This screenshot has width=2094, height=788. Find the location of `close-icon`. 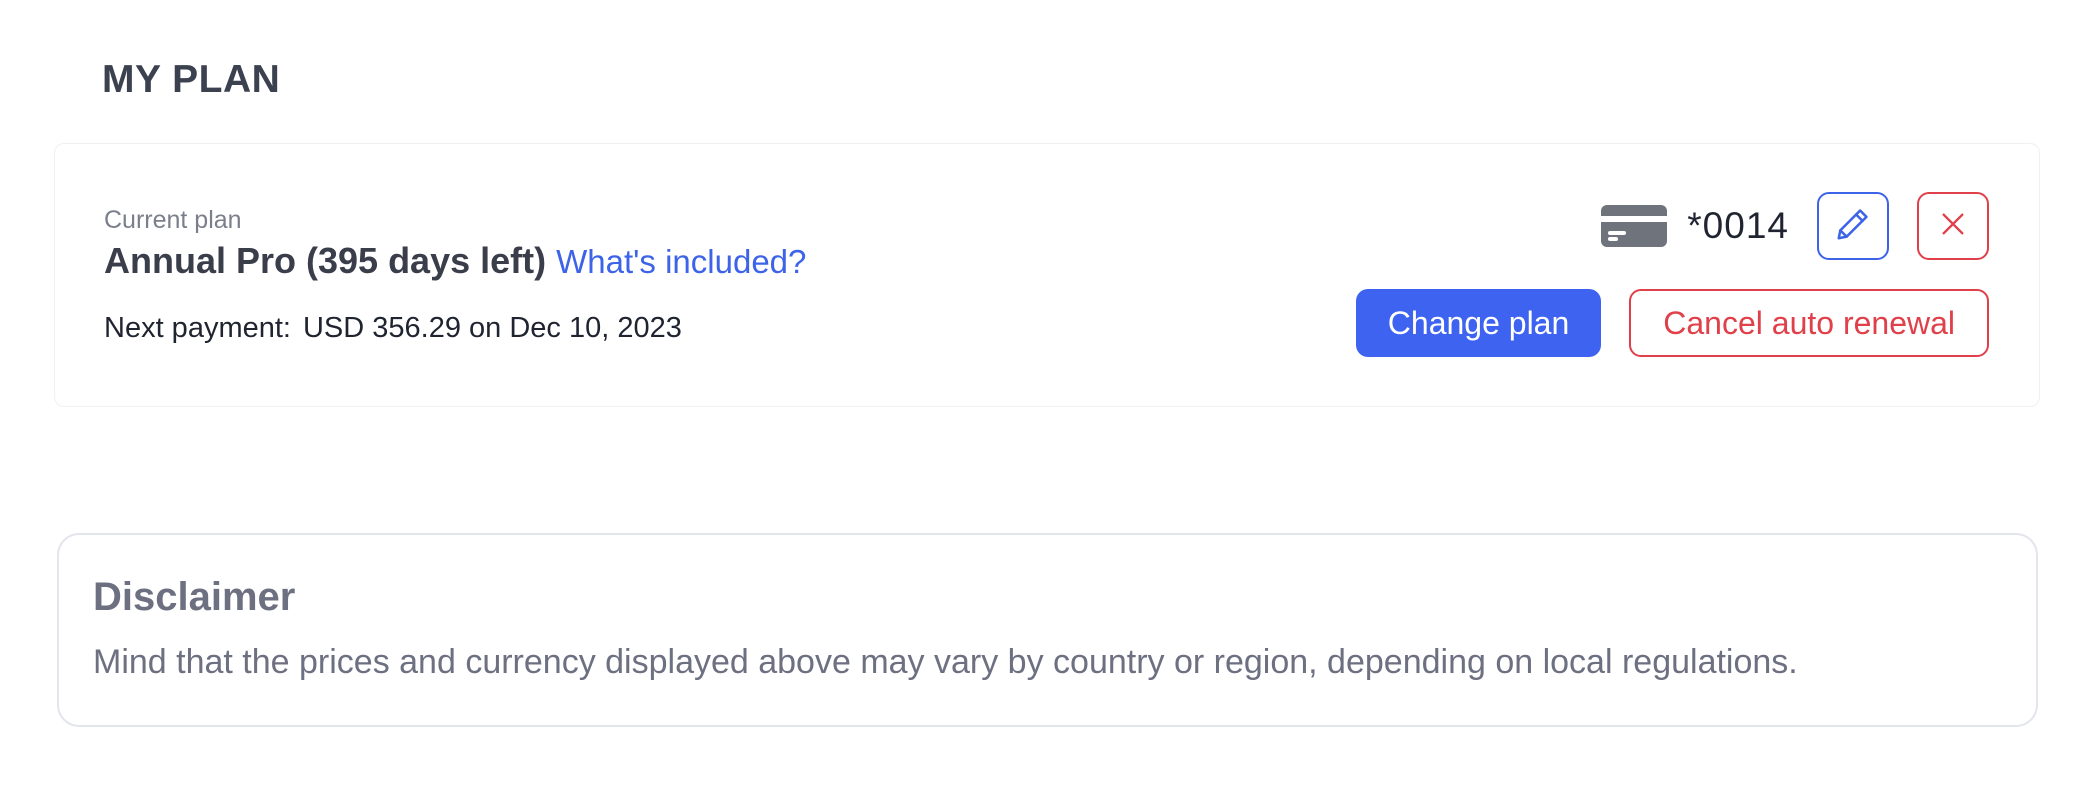

close-icon is located at coordinates (1953, 226).